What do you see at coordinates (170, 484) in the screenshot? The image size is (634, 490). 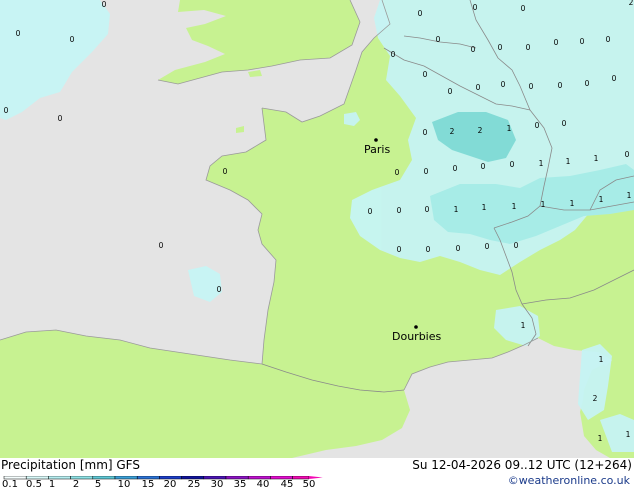 I see `legend-tick-label: 20` at bounding box center [170, 484].